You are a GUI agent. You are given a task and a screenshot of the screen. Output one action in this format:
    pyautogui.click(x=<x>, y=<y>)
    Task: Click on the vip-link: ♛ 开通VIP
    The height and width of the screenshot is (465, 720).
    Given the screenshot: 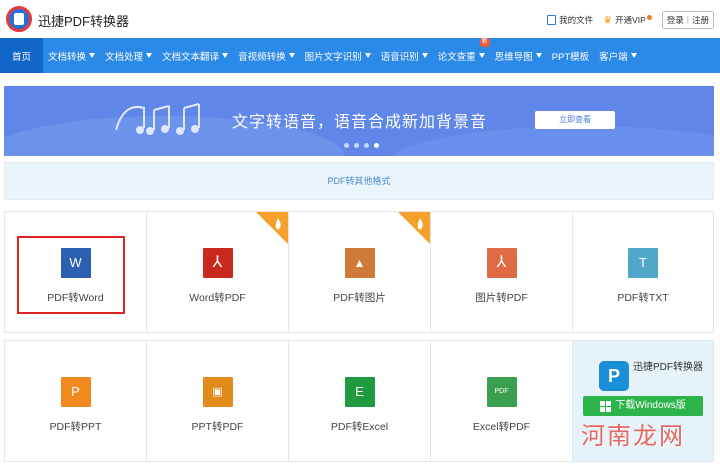 What is the action you would take?
    pyautogui.click(x=627, y=20)
    